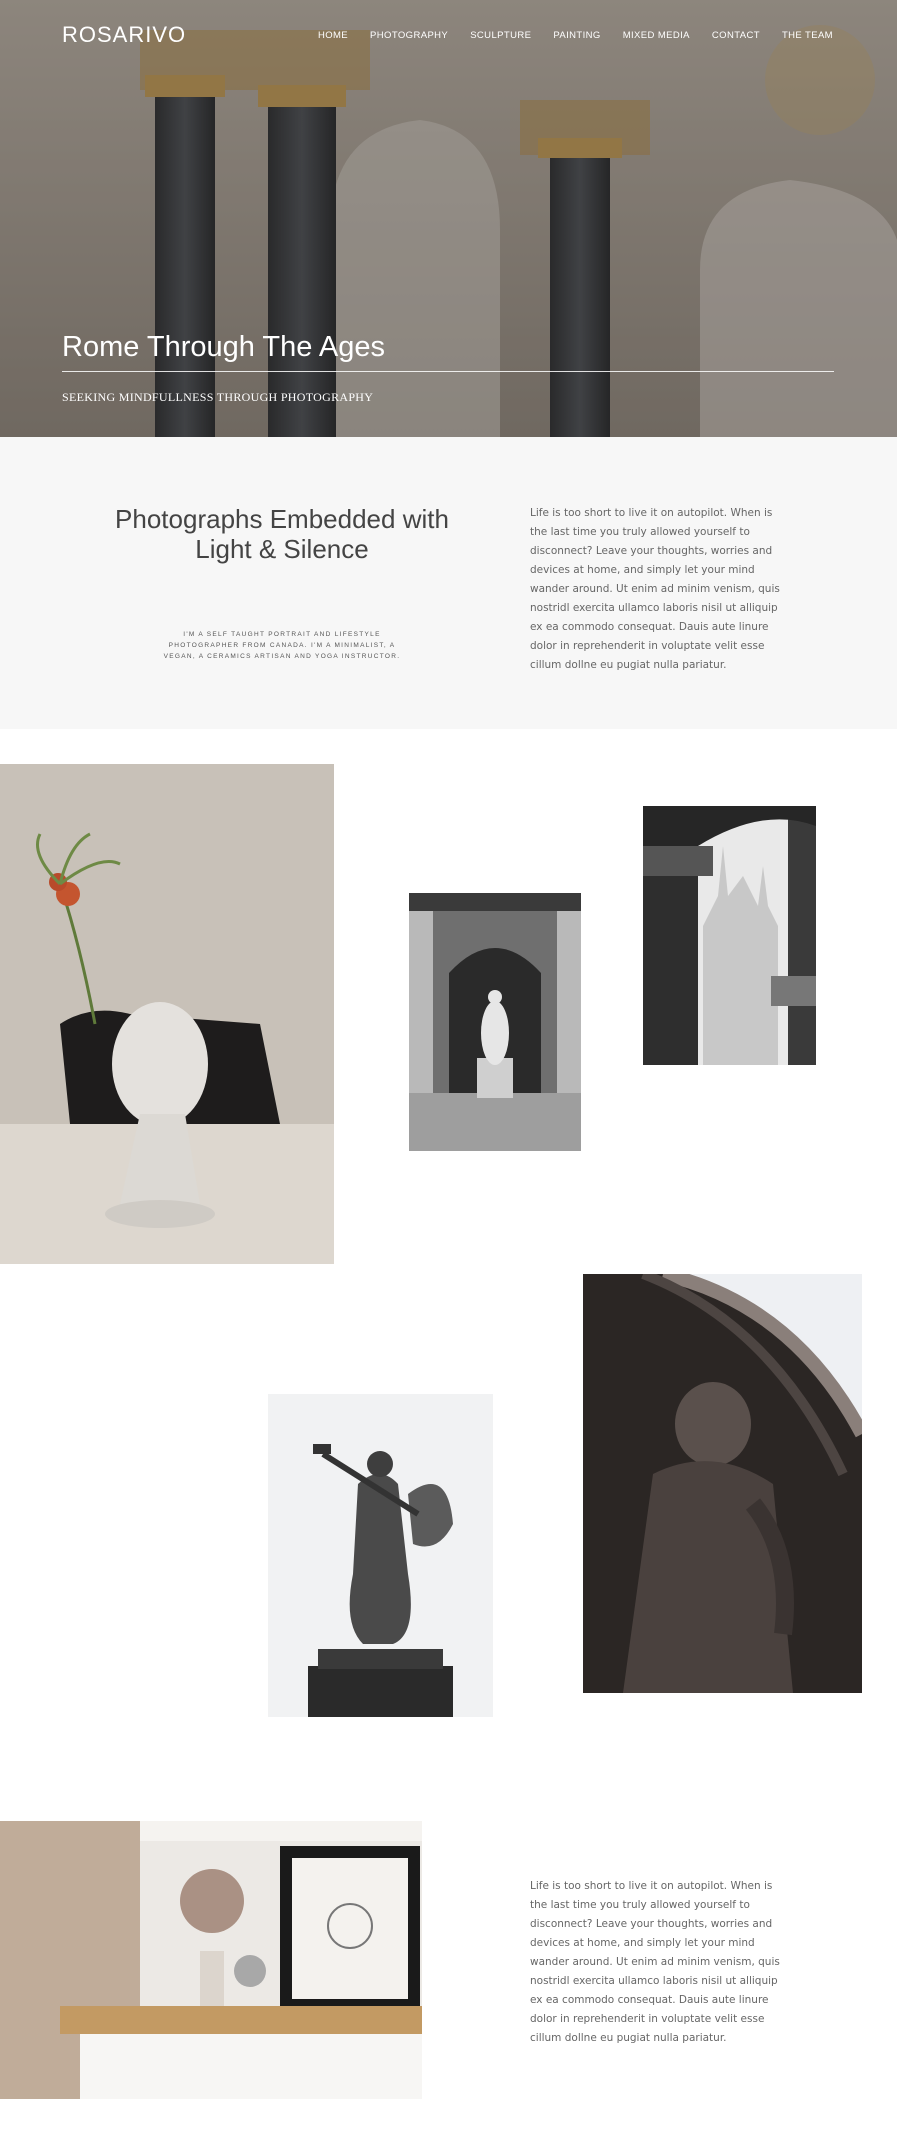 The height and width of the screenshot is (2149, 897). What do you see at coordinates (495, 1022) in the screenshot?
I see `gallery-photo-statue-in-arch` at bounding box center [495, 1022].